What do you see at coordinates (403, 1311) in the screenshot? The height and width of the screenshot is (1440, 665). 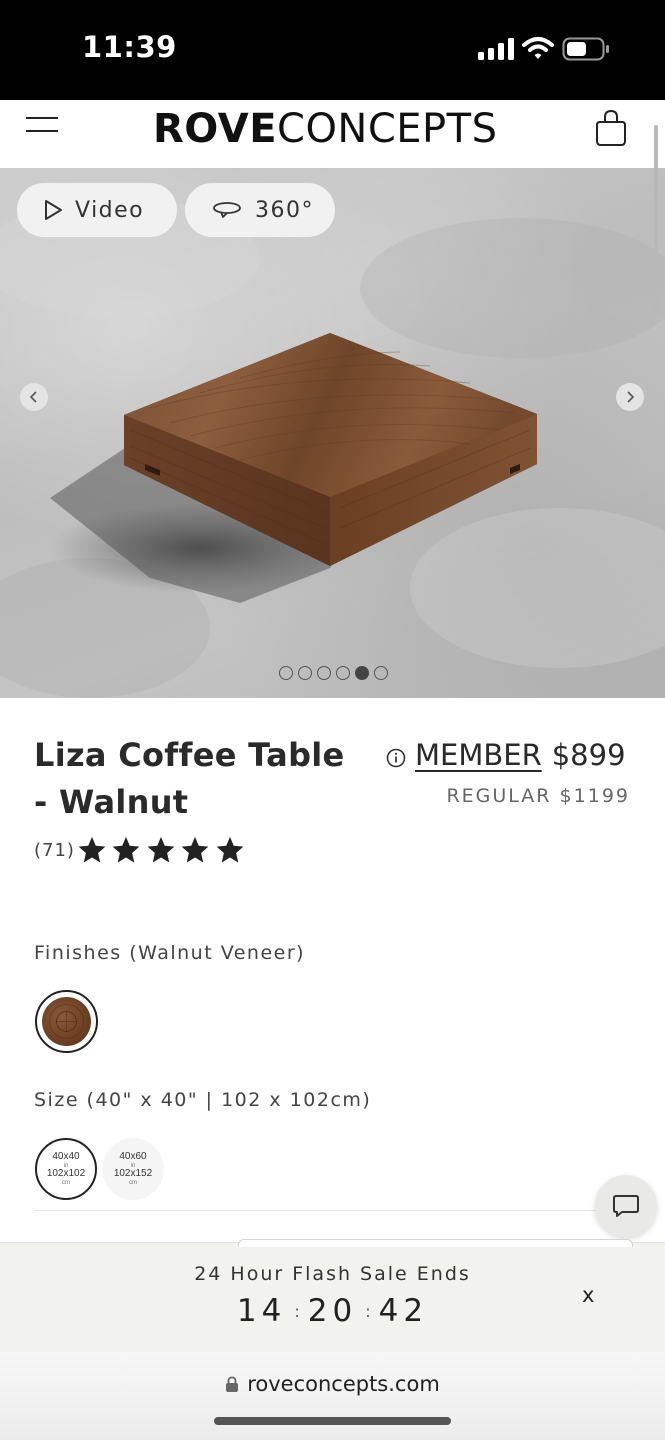 I see `countdown-seconds: 42` at bounding box center [403, 1311].